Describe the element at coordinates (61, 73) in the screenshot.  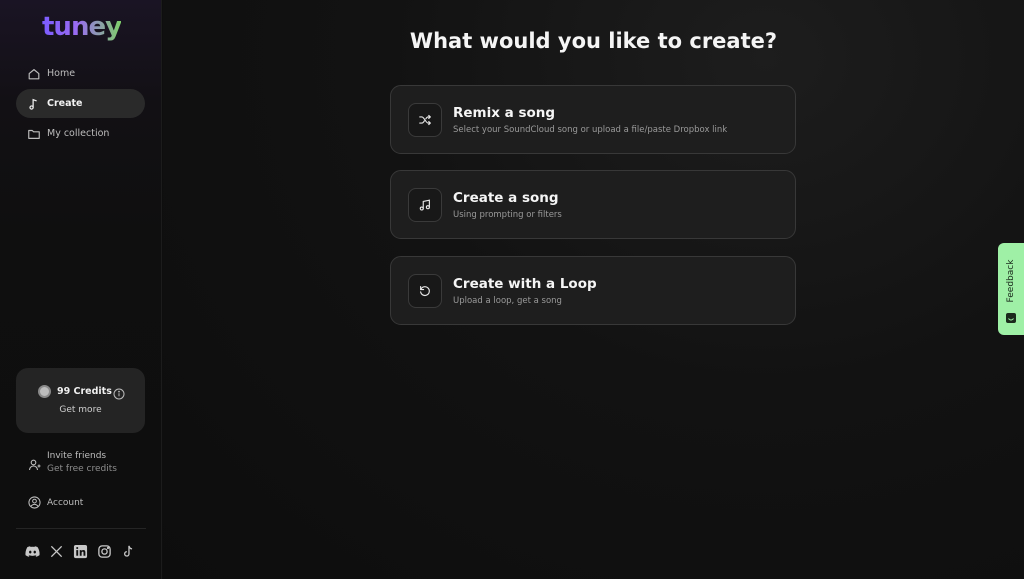
I see `sidebar-item-label: Home` at that location.